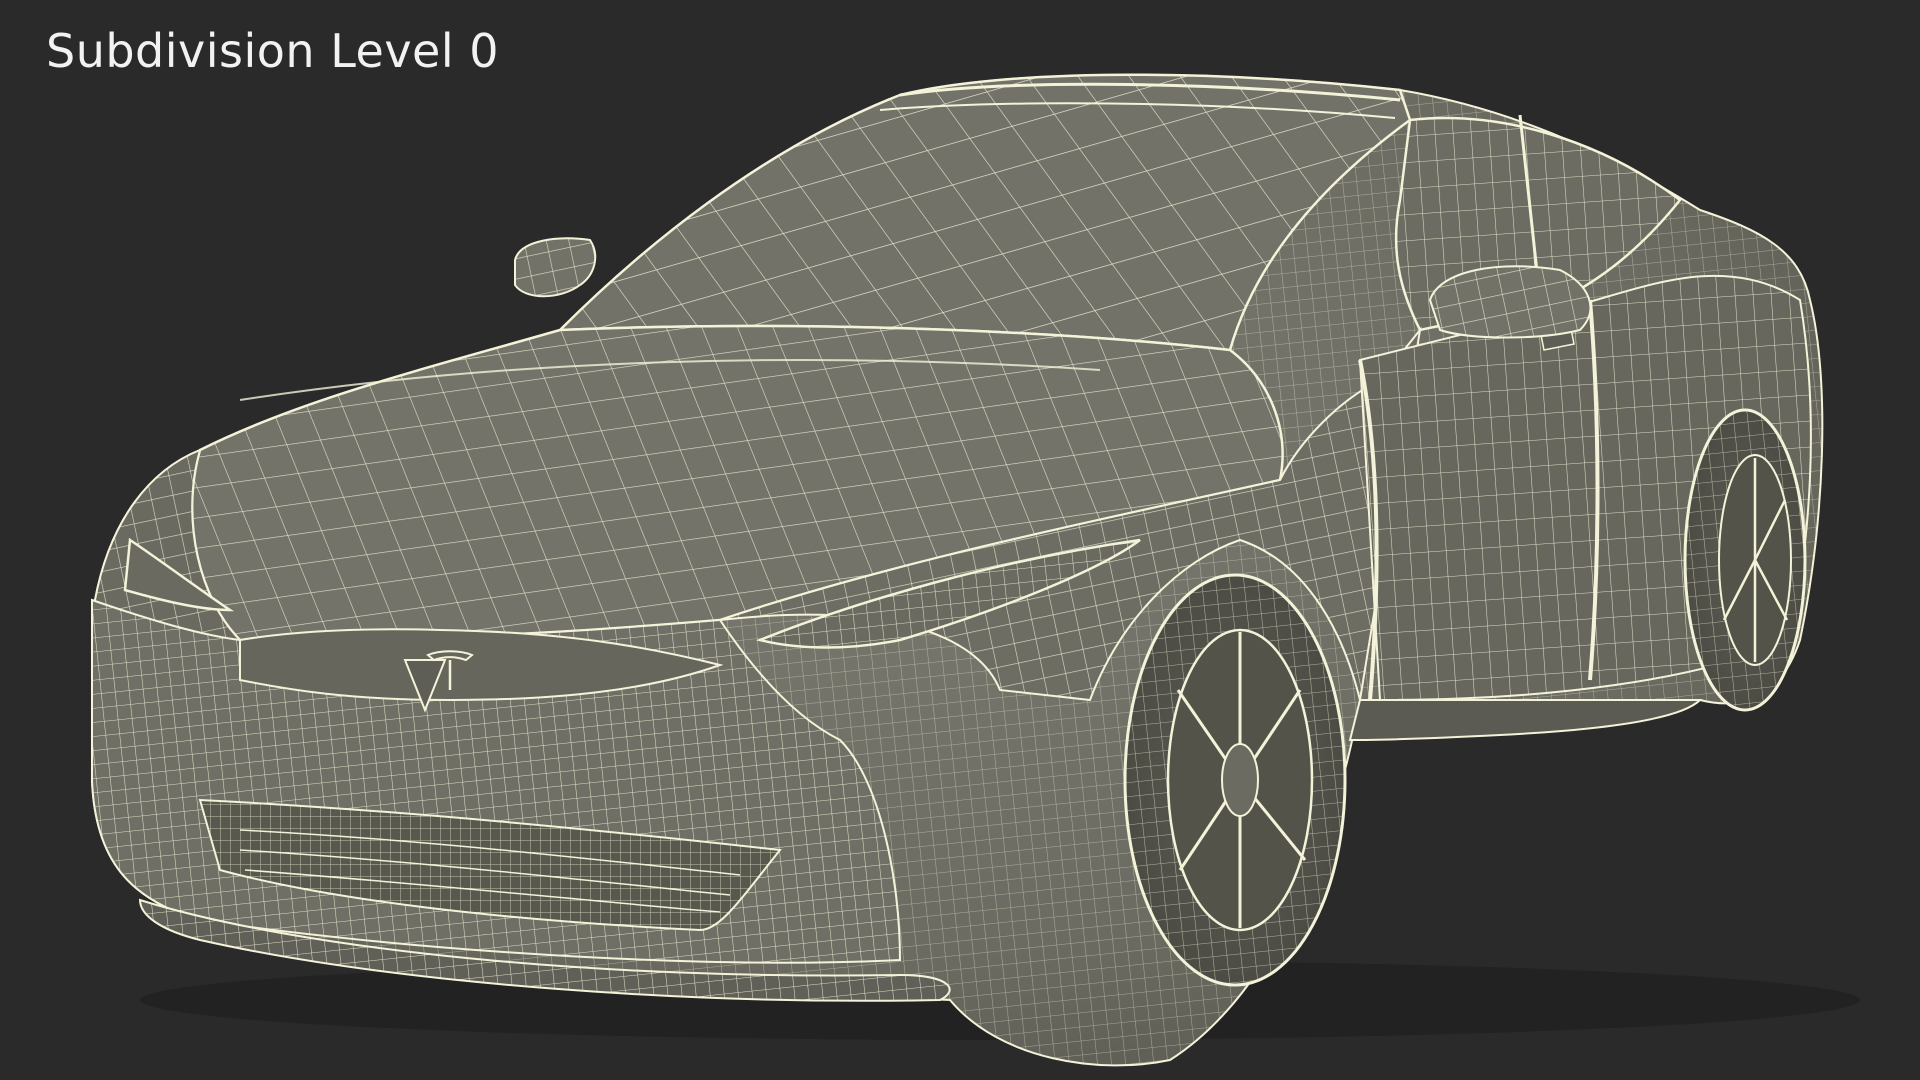 The image size is (1920, 1080). I want to click on subdivision-level-label: Subdivision Level 0, so click(273, 51).